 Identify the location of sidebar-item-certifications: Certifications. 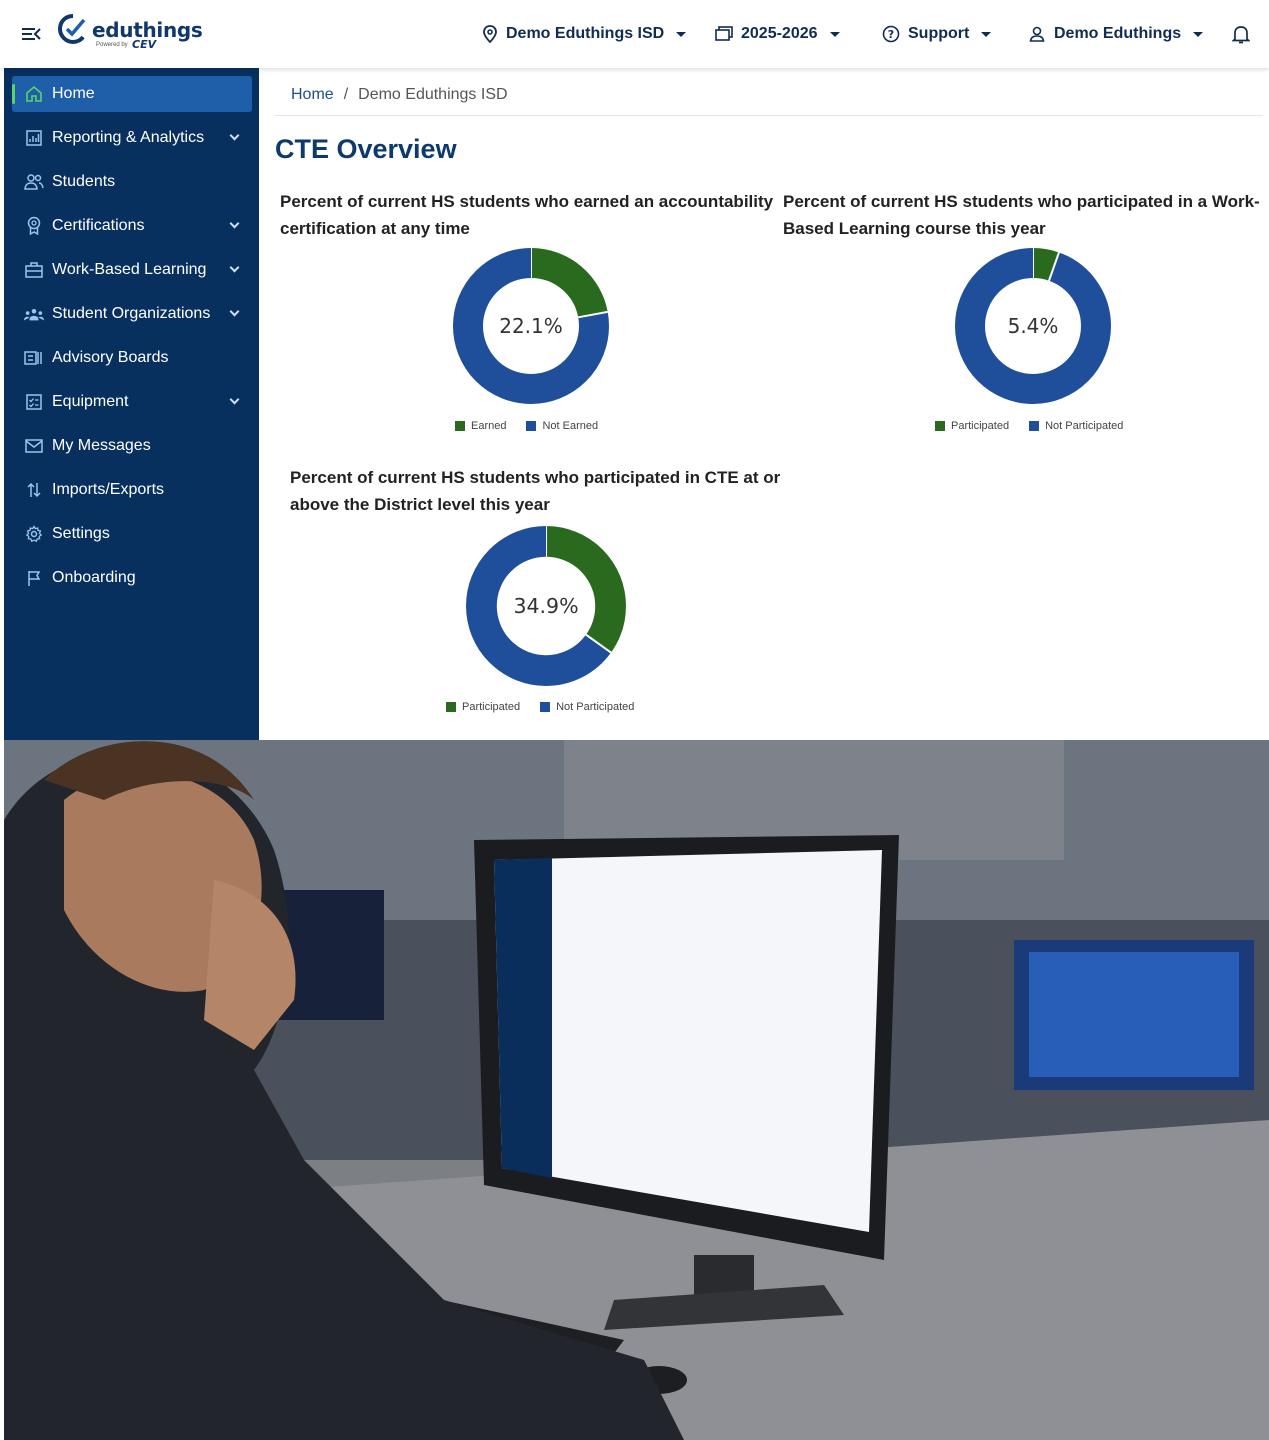
(132, 226).